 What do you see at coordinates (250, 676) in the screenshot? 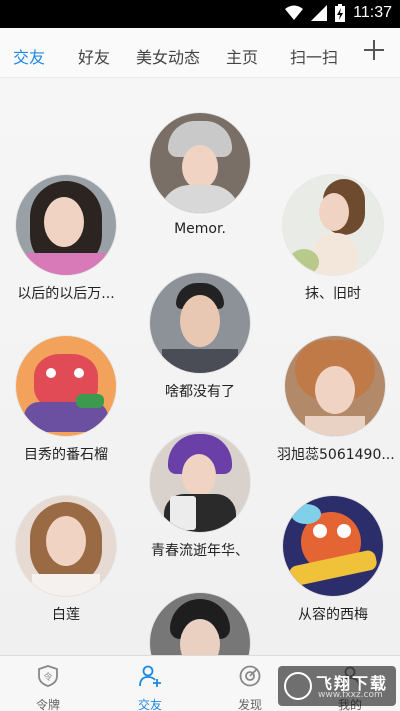
I see `compass-icon` at bounding box center [250, 676].